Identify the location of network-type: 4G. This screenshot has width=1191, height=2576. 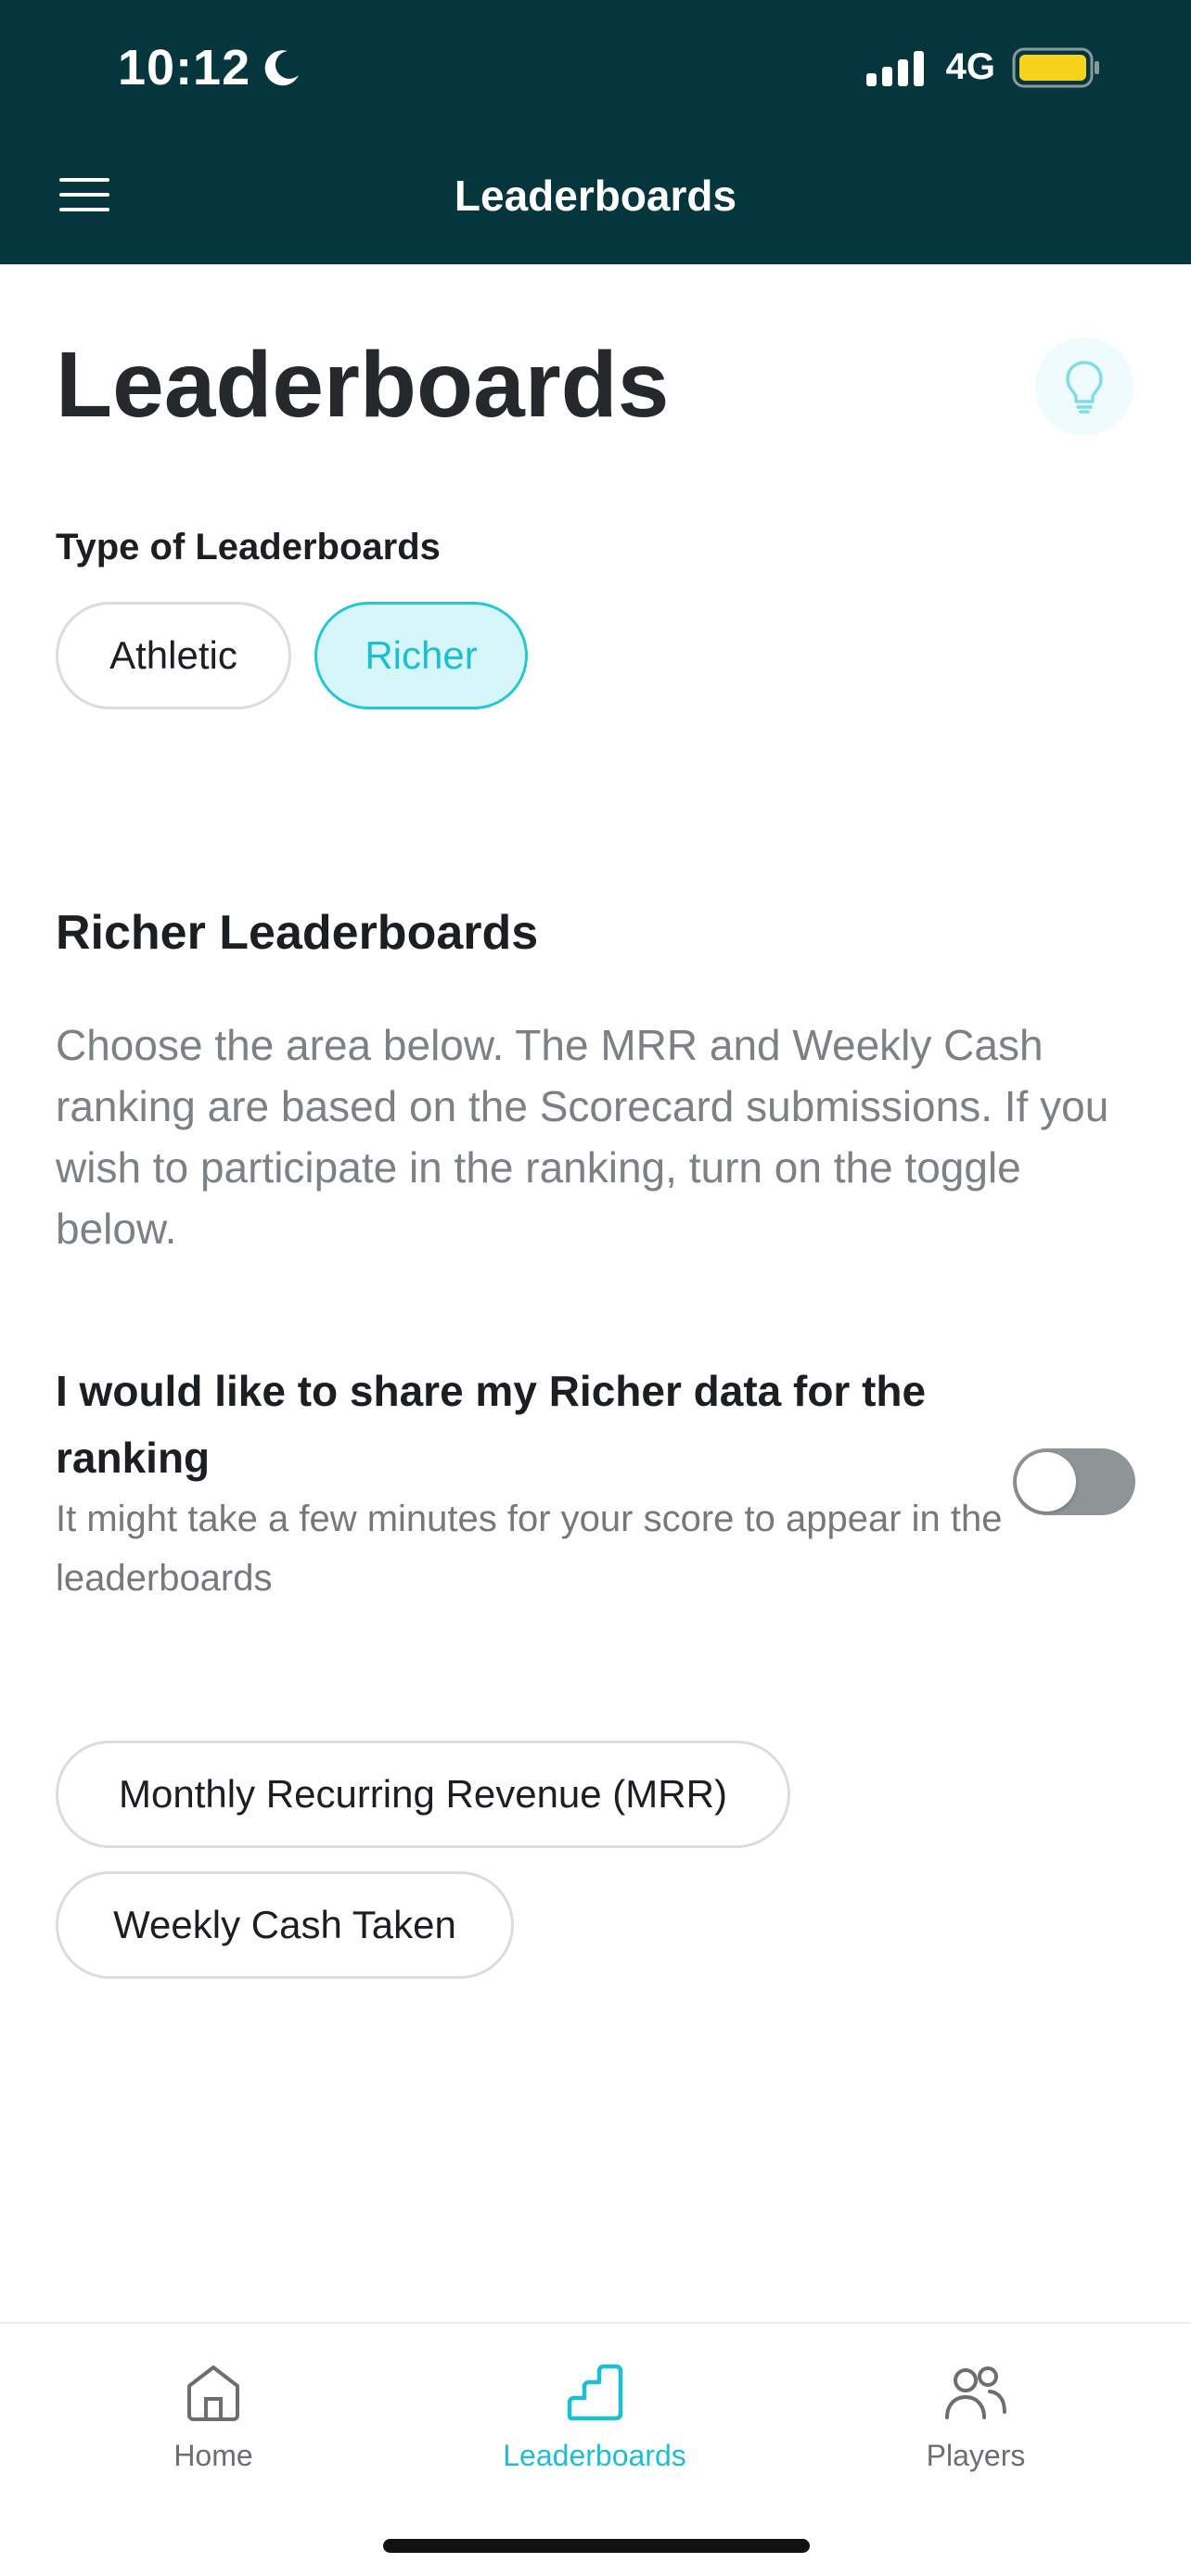
(970, 66).